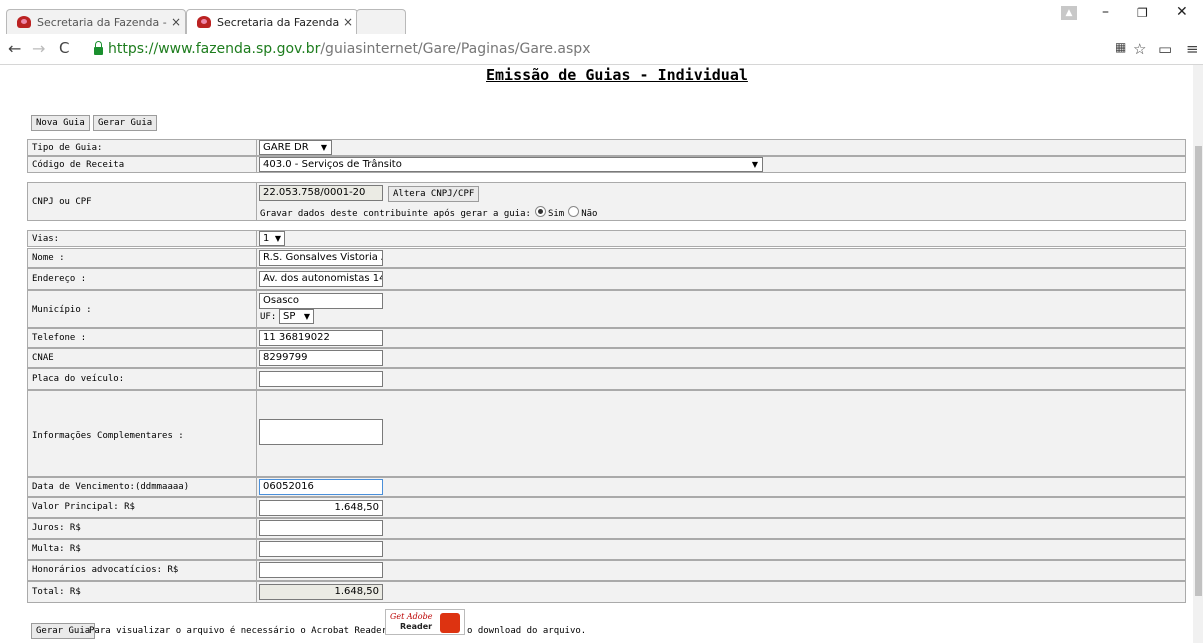 The image size is (1203, 643). I want to click on placa-field, so click(321, 379).